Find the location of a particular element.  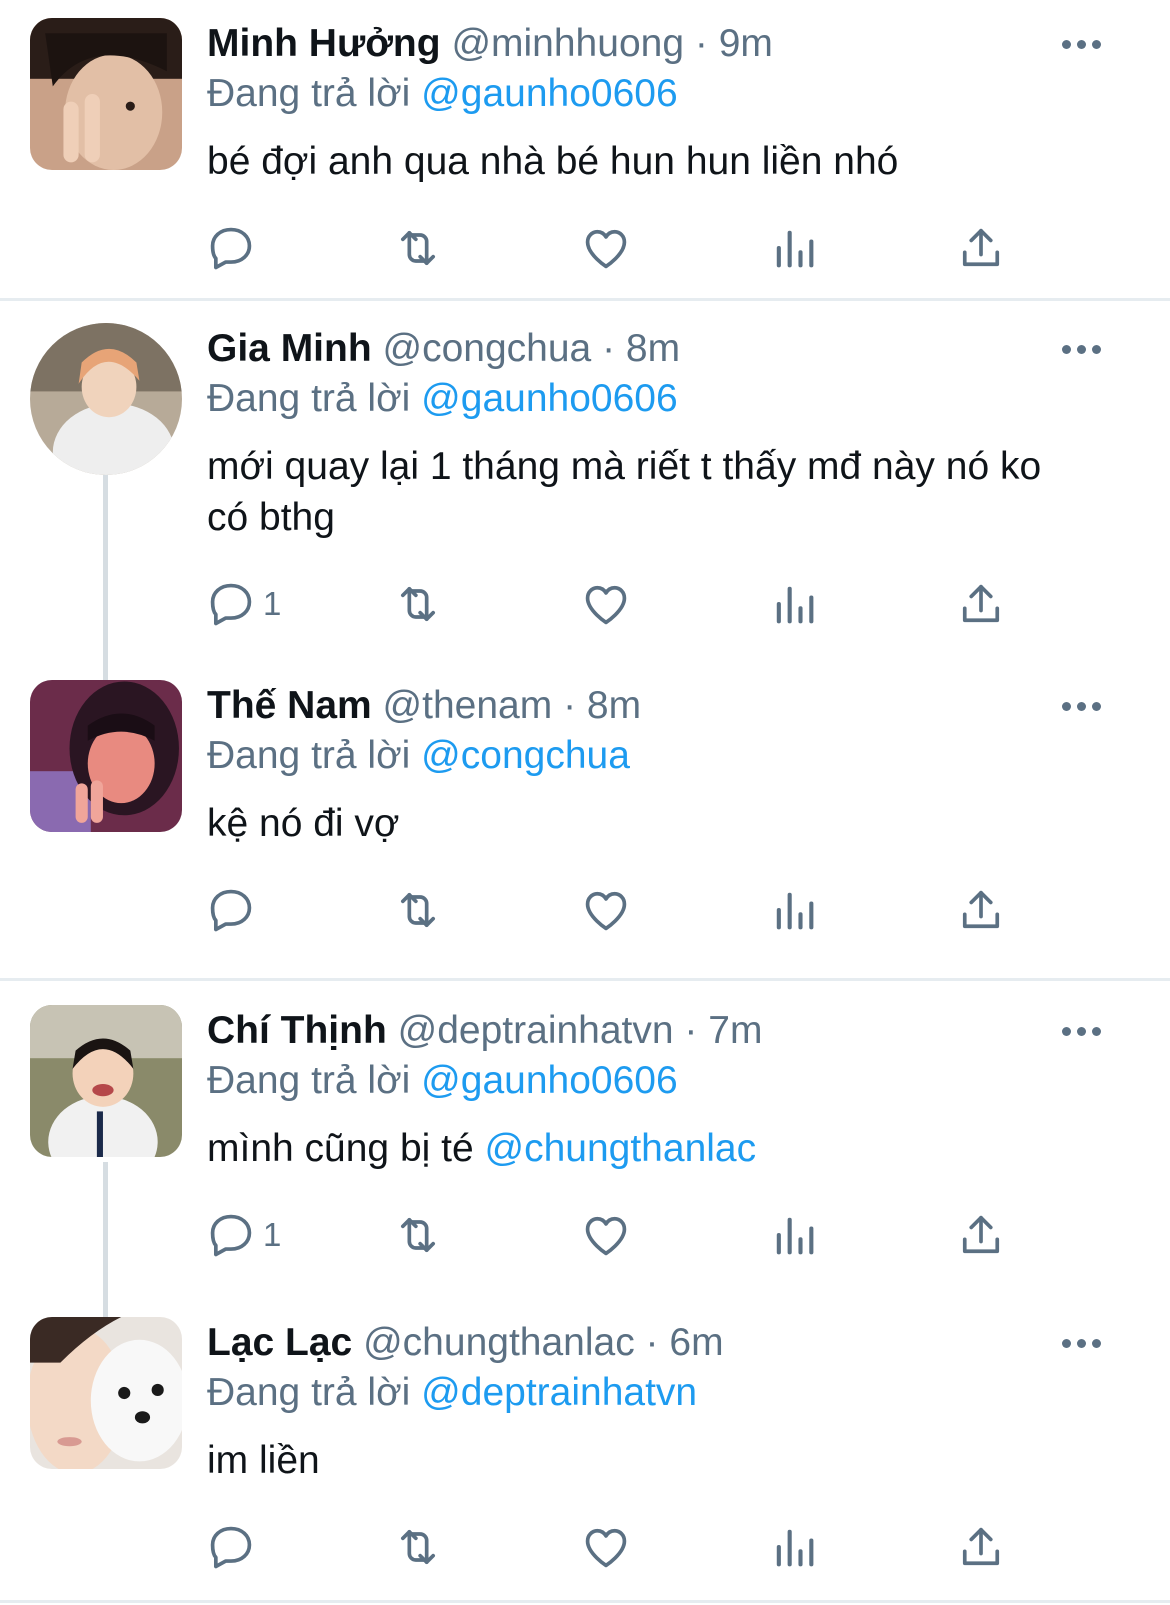

author-handle: @minhhuong is located at coordinates (567, 43).